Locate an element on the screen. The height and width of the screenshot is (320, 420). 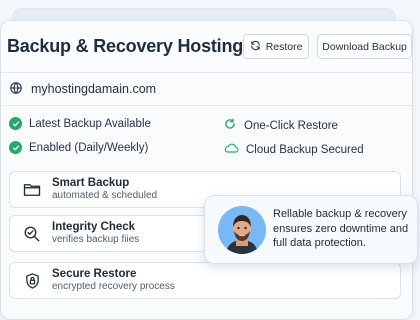
schedule-status: Enabled (Daily/Weekly) is located at coordinates (78, 147).